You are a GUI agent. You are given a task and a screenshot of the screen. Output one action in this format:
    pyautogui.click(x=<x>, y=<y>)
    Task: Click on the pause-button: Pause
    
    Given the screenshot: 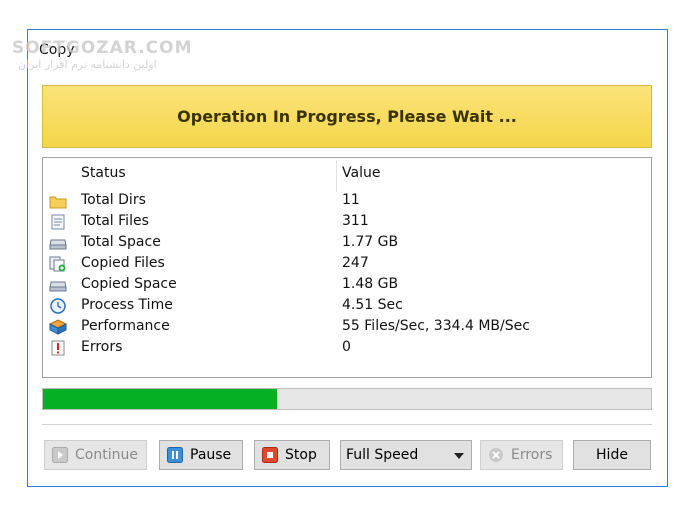 What is the action you would take?
    pyautogui.click(x=201, y=455)
    